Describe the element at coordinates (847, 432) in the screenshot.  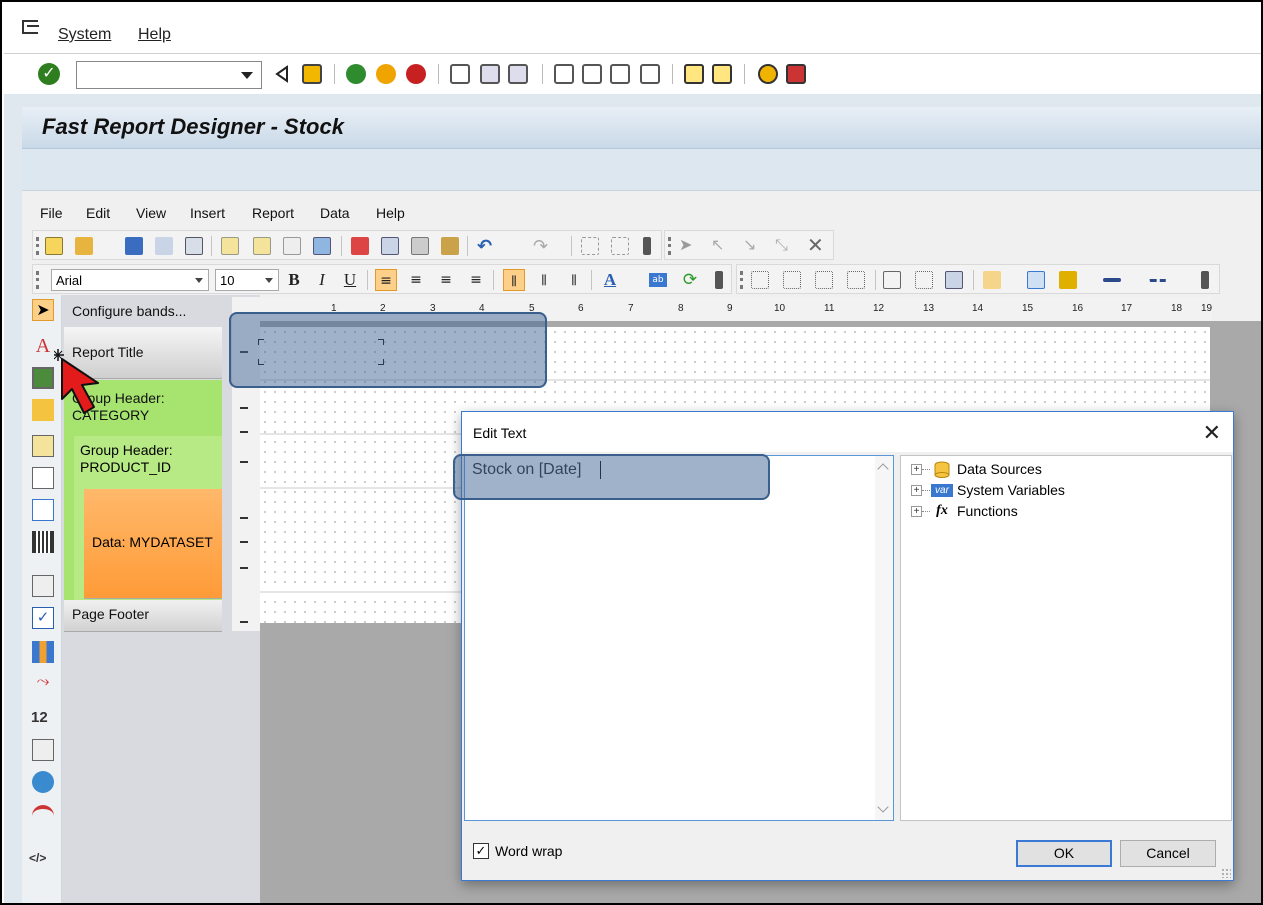
I see `dialog-titlebar: Edit Text ✕` at that location.